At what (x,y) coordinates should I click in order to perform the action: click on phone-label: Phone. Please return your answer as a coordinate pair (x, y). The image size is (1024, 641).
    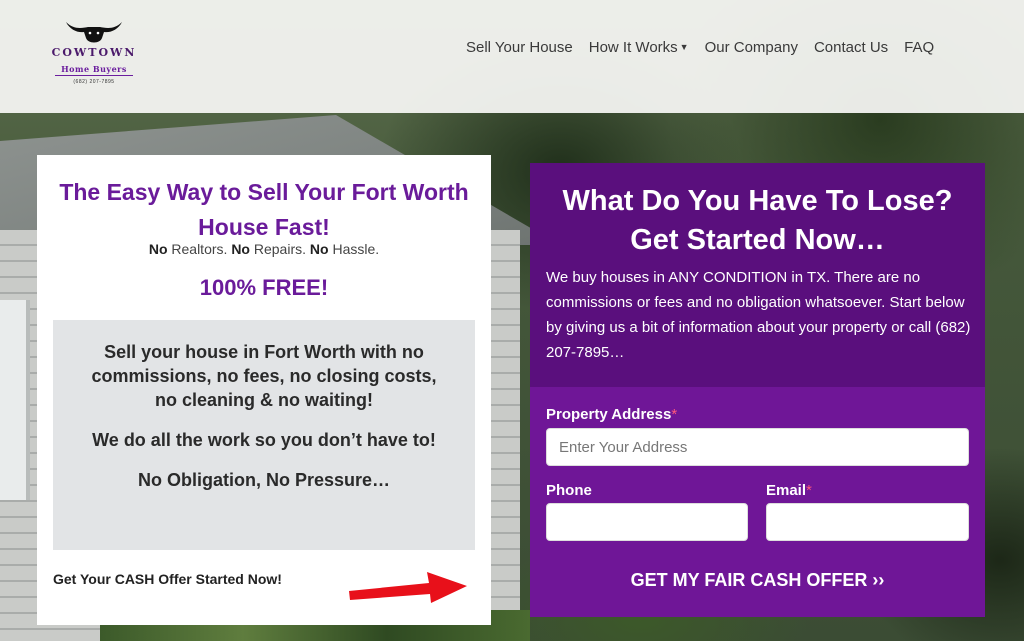
    Looking at the image, I should click on (569, 490).